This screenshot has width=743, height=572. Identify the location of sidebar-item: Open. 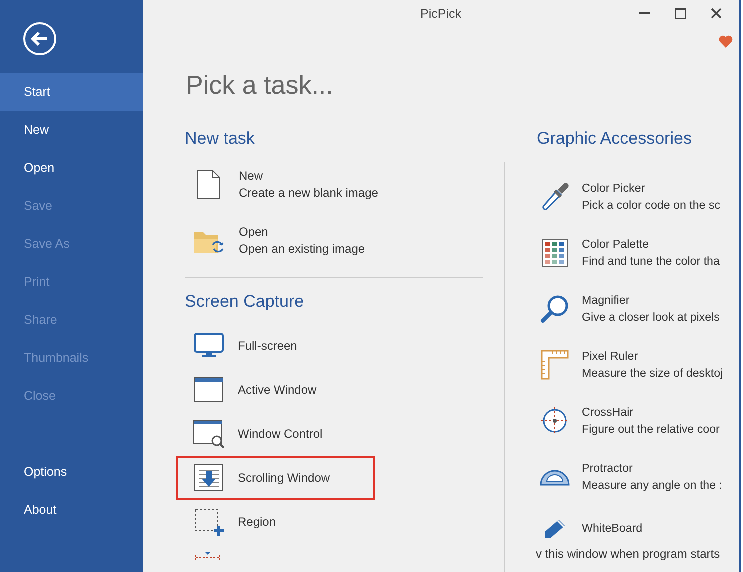
(71, 168).